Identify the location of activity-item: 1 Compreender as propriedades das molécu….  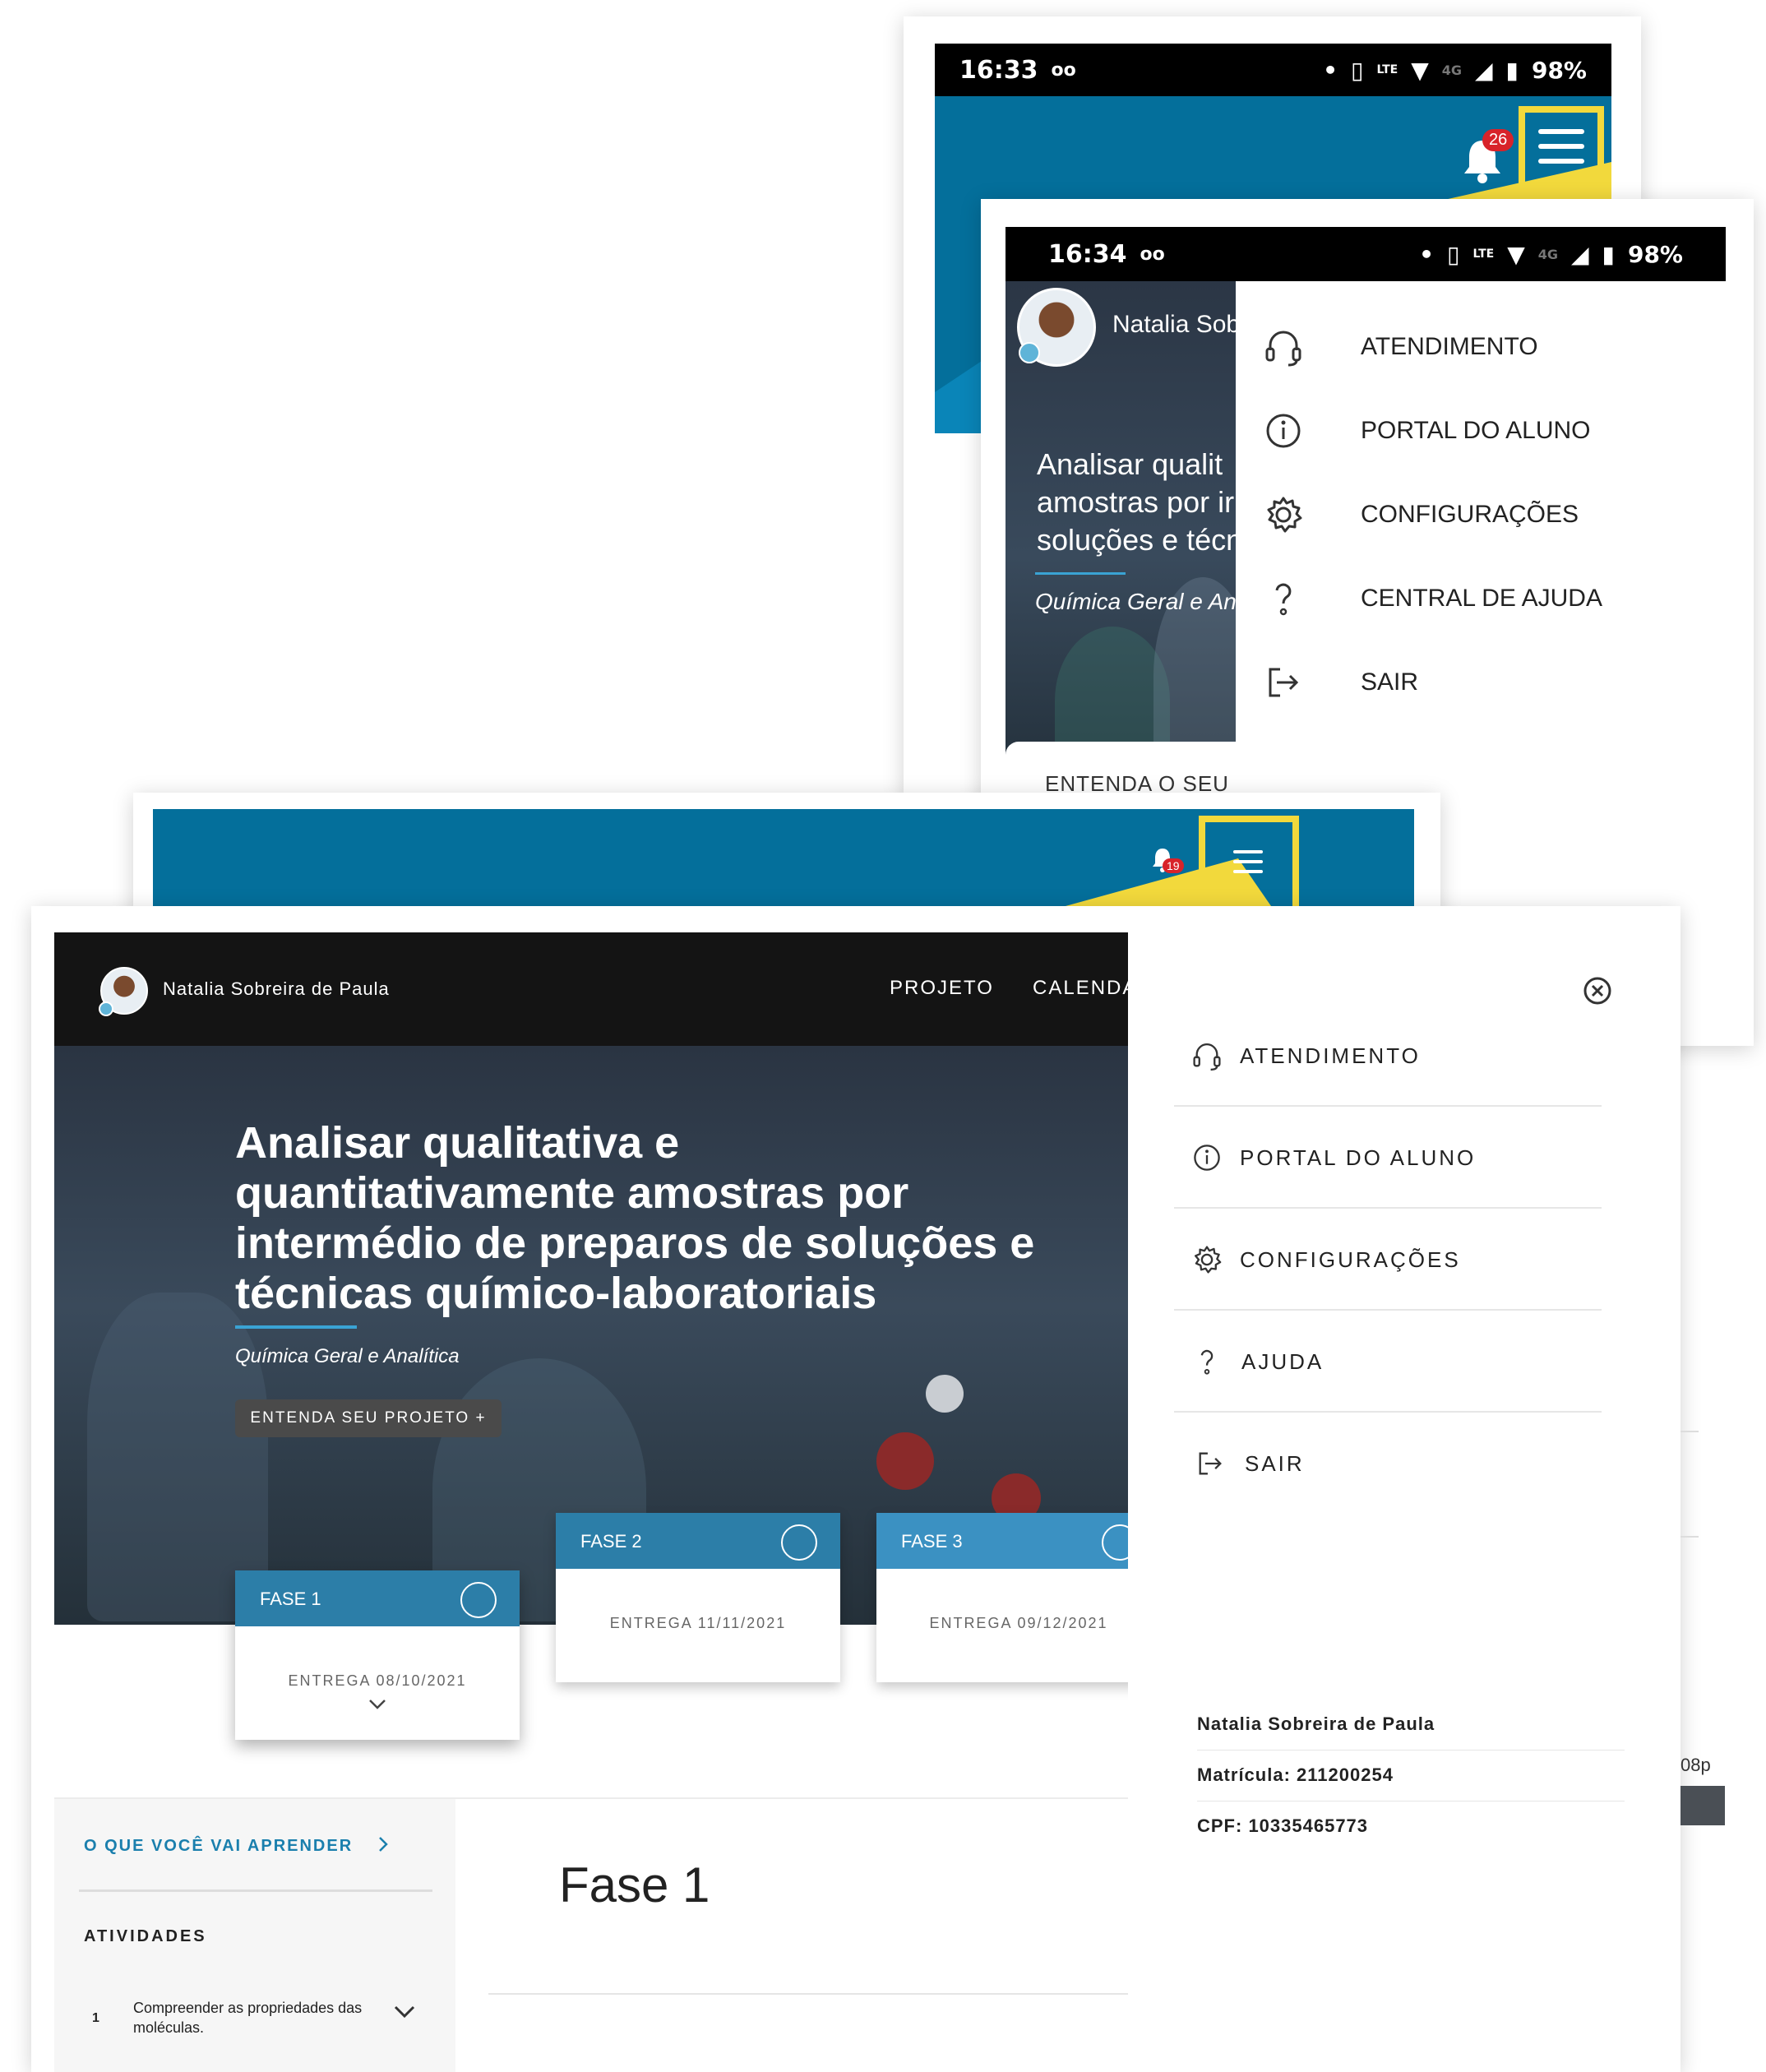
(260, 2017).